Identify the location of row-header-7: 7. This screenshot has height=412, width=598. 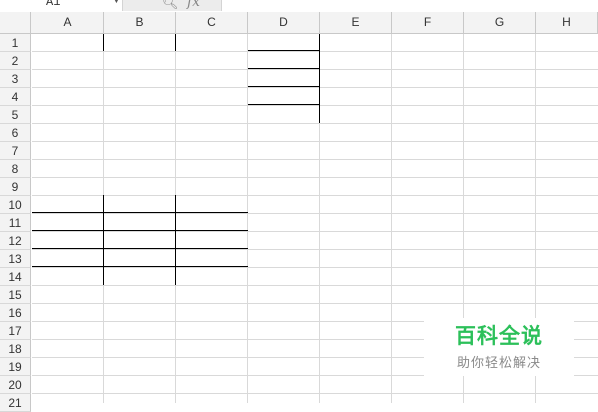
(15, 151).